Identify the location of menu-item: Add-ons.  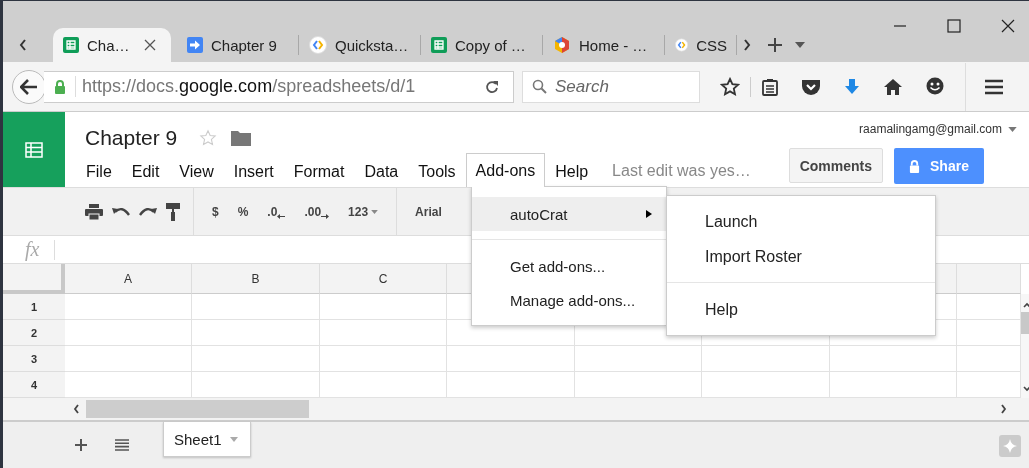
(505, 170).